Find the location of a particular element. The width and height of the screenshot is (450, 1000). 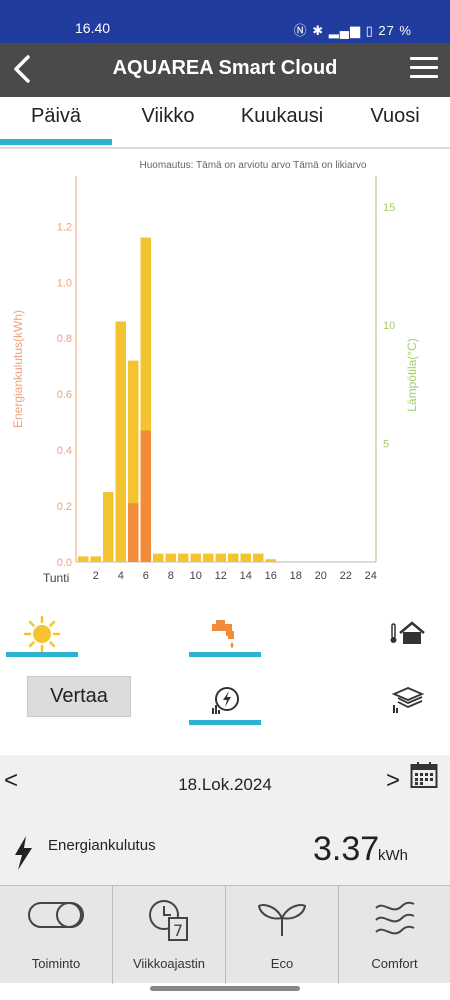

tap-water-icon is located at coordinates (226, 634).